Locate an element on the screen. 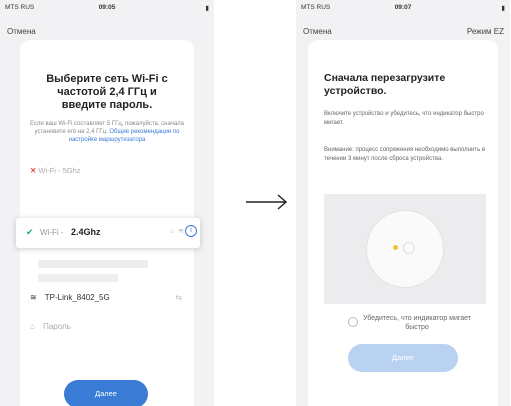 The height and width of the screenshot is (406, 511). network-name-field: ≋ TP-Link_8402_5G ⇆ is located at coordinates (107, 297).